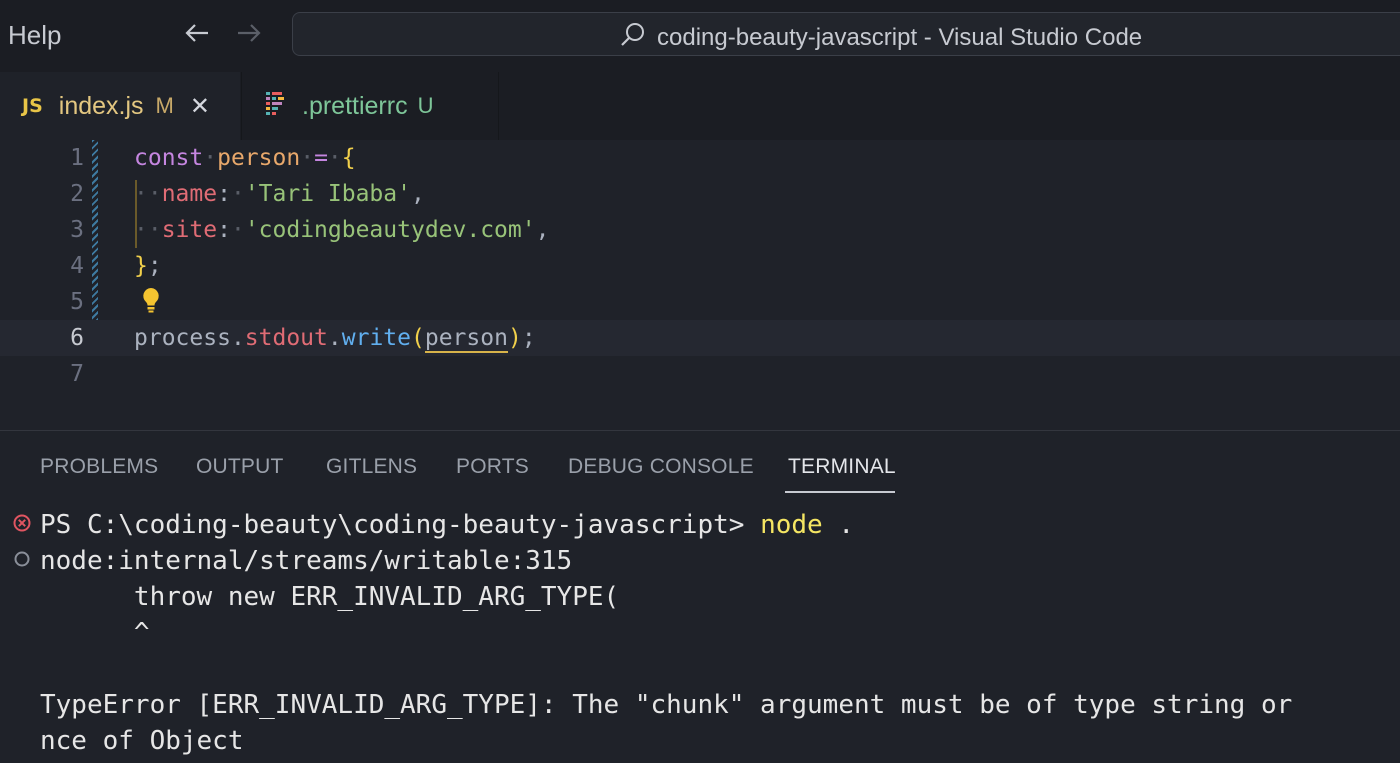 The width and height of the screenshot is (1400, 763). What do you see at coordinates (425, 105) in the screenshot?
I see `tab-untracked-badge: U` at bounding box center [425, 105].